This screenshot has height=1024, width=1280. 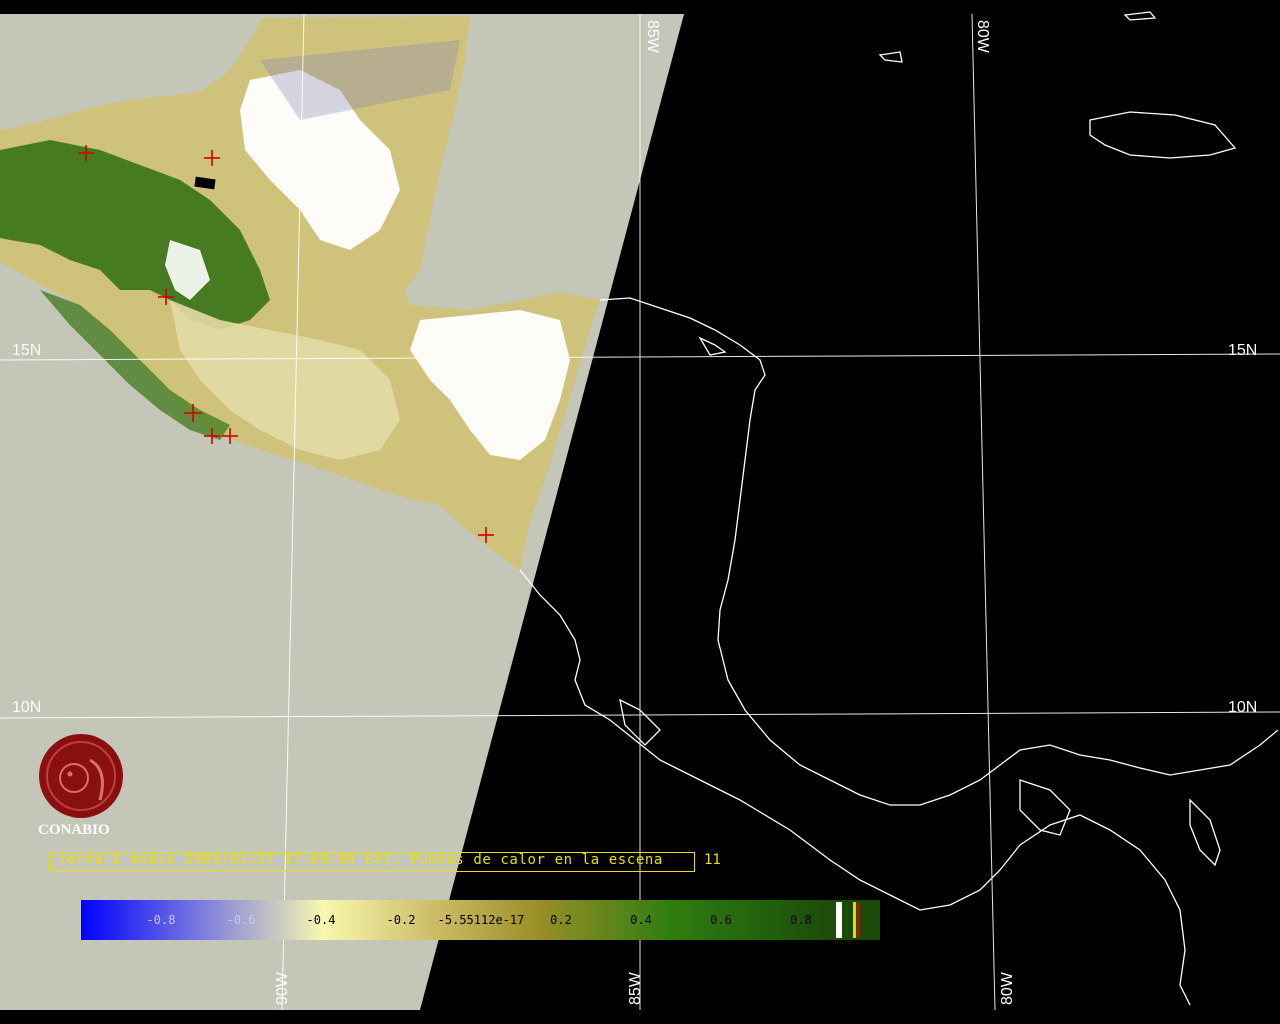 I want to click on colorbar-tick-label: 0.8, so click(x=801, y=920).